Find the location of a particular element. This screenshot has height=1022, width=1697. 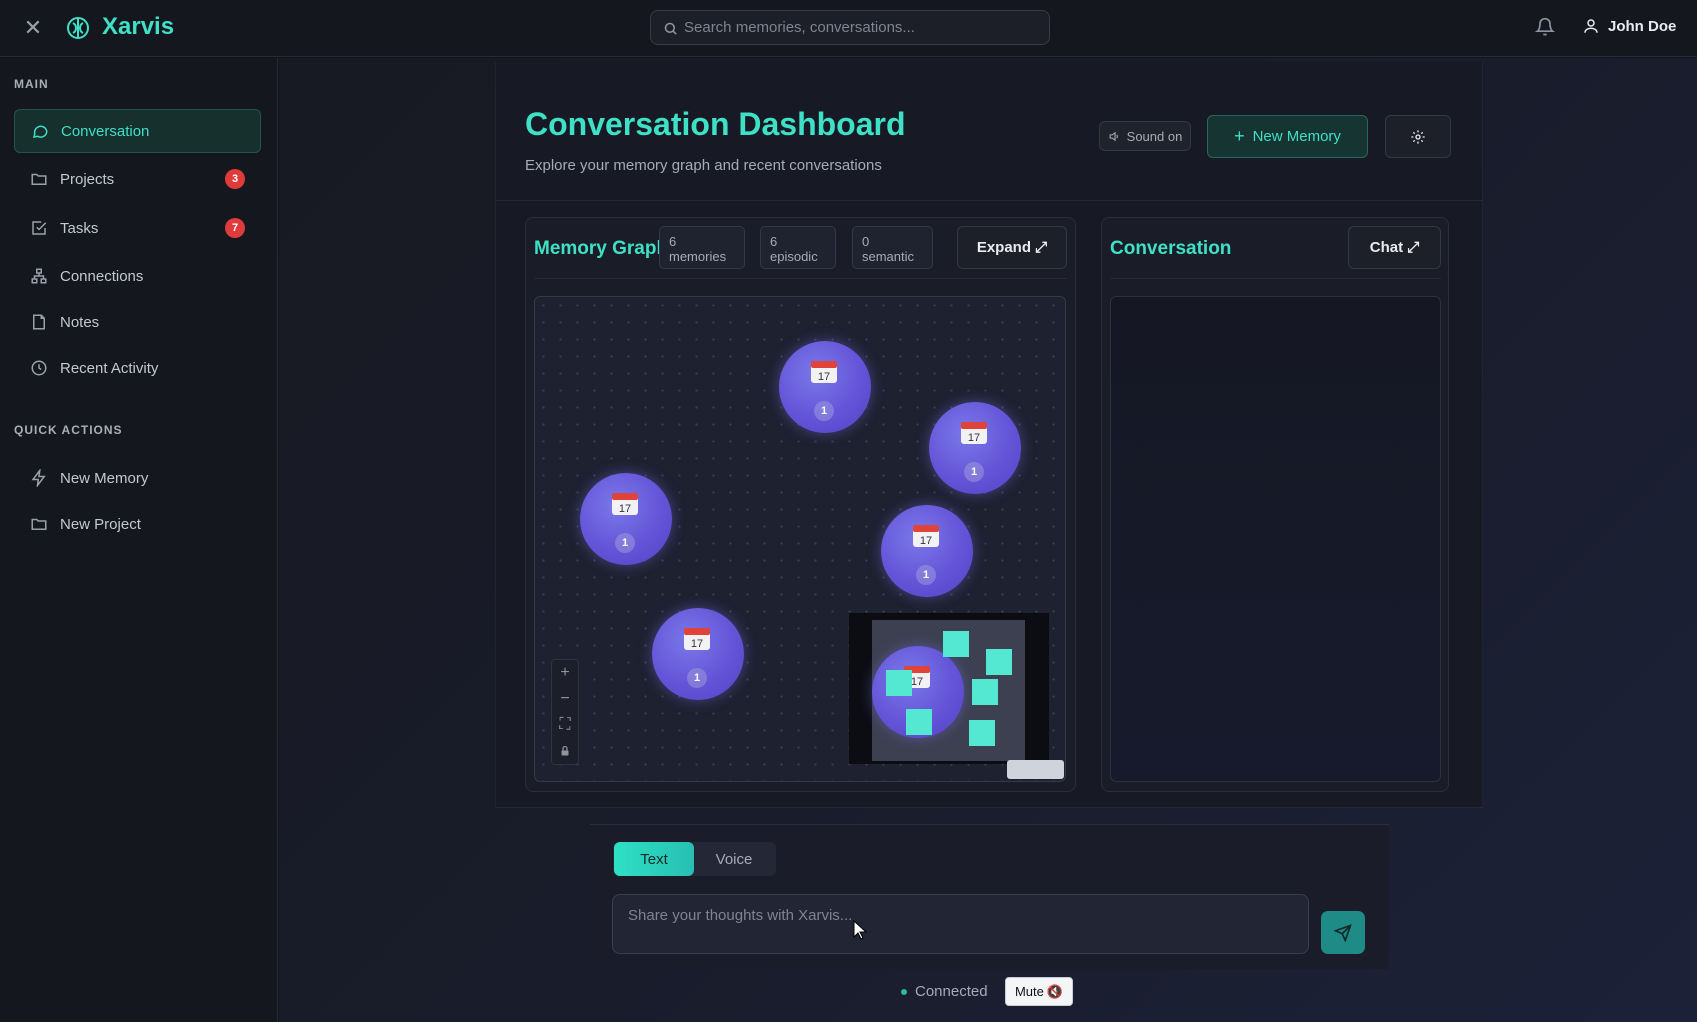

file-icon is located at coordinates (39, 322).